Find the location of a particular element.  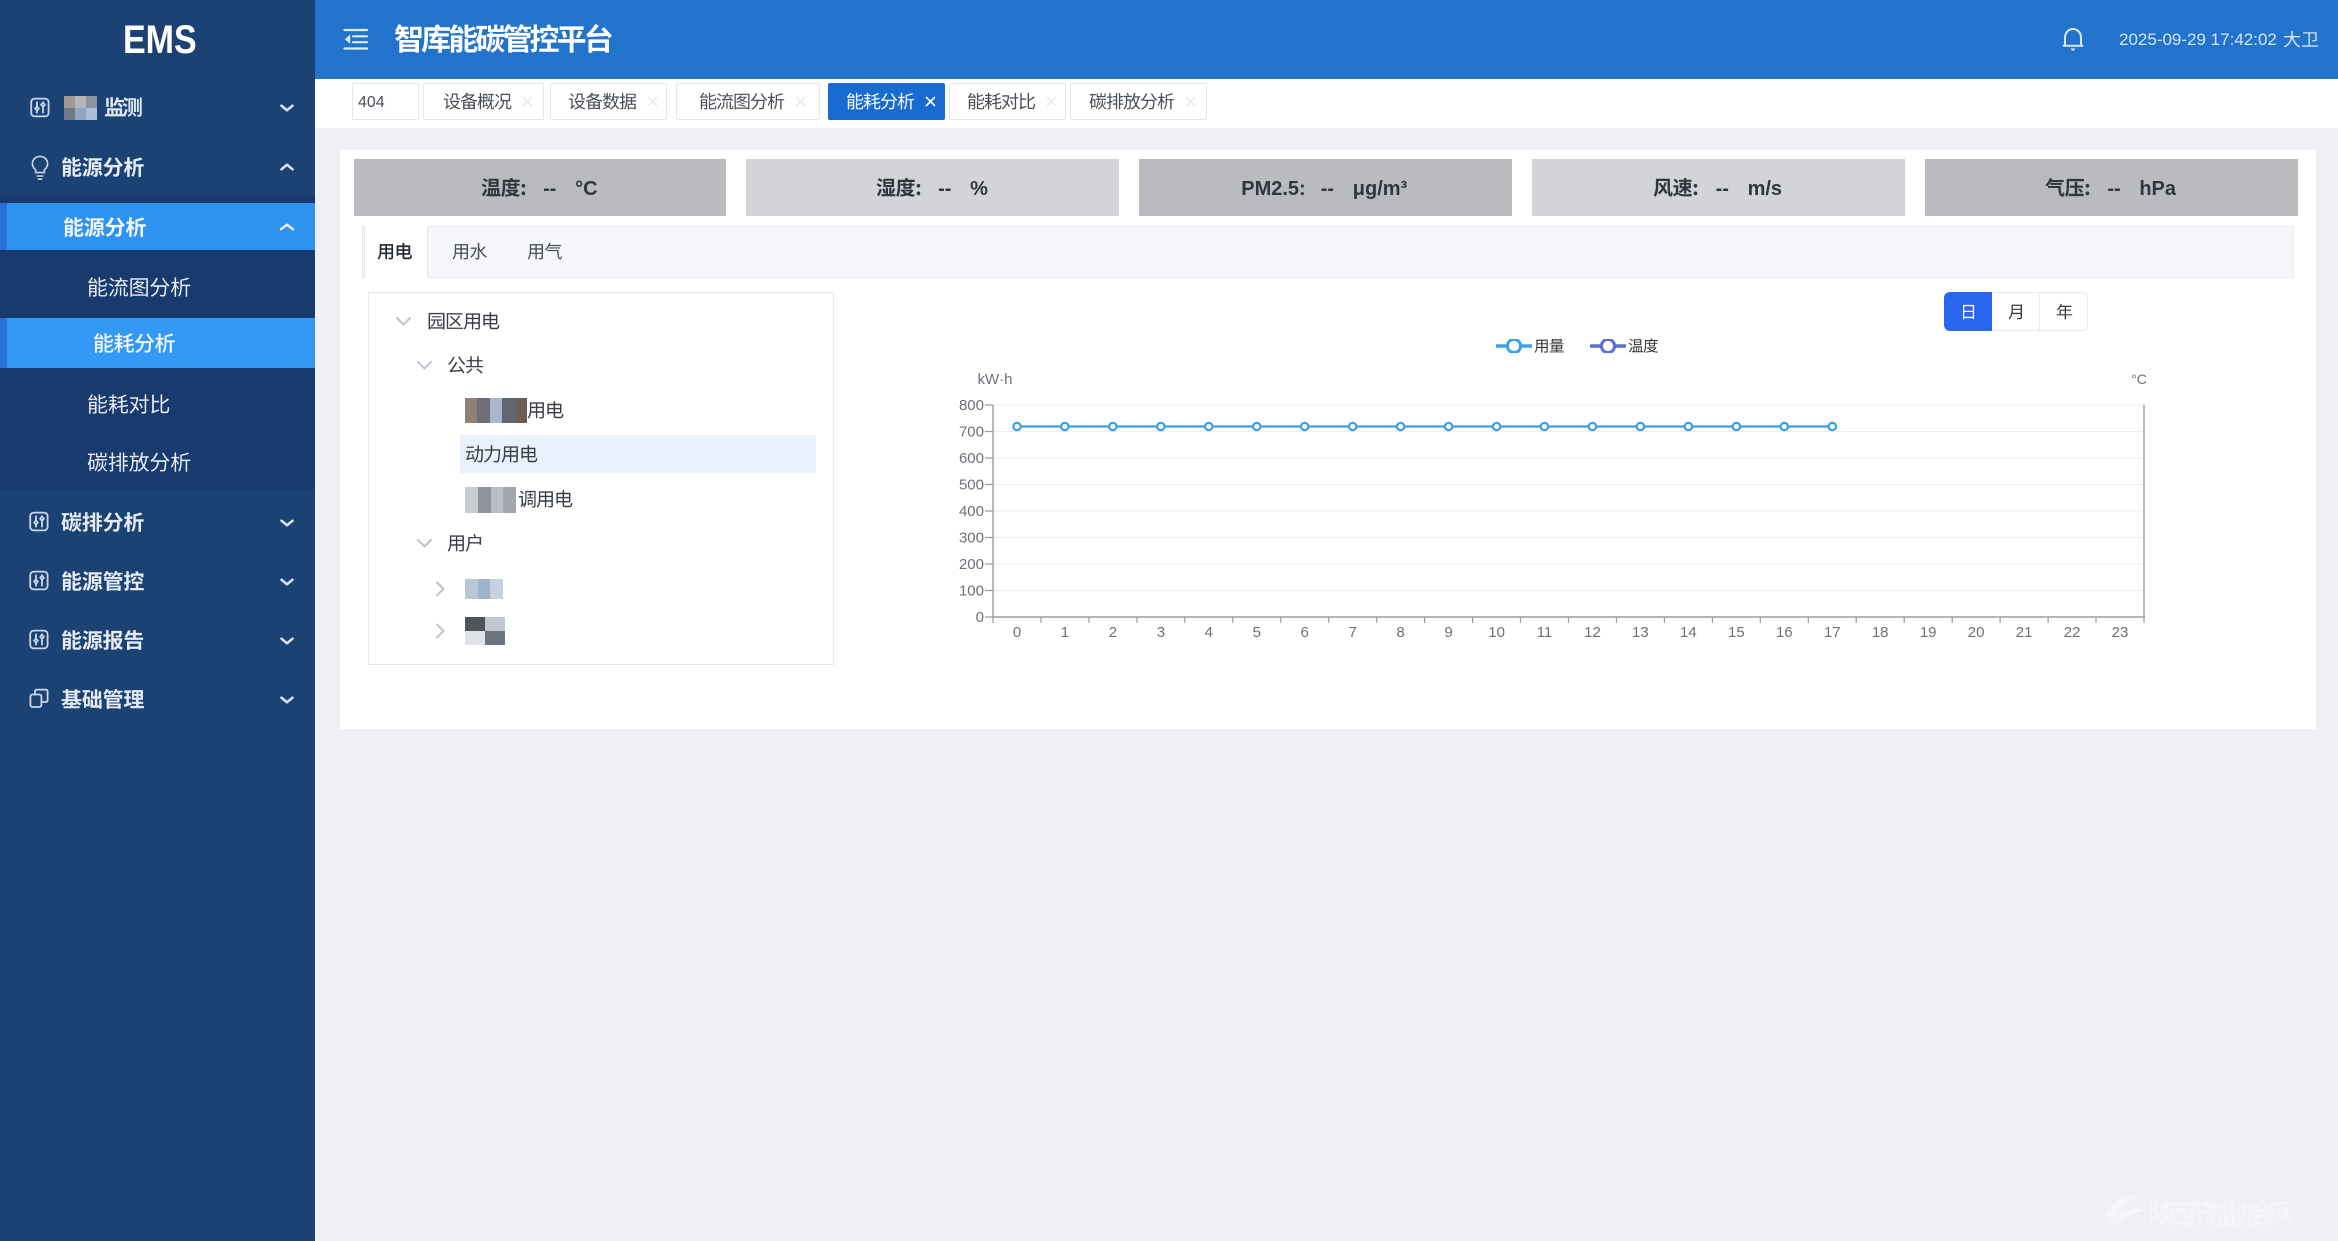

svg-text: kW·h is located at coordinates (995, 379).